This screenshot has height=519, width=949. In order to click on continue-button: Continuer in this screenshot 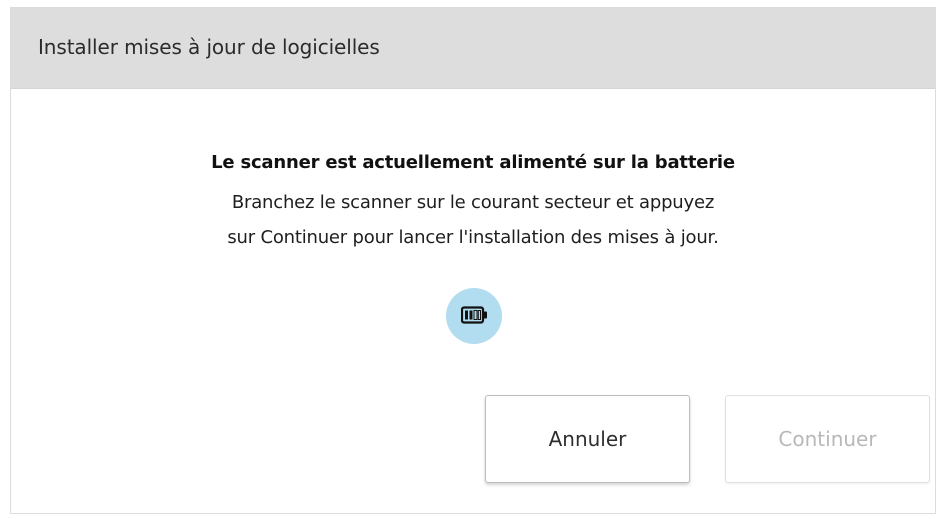, I will do `click(827, 439)`.